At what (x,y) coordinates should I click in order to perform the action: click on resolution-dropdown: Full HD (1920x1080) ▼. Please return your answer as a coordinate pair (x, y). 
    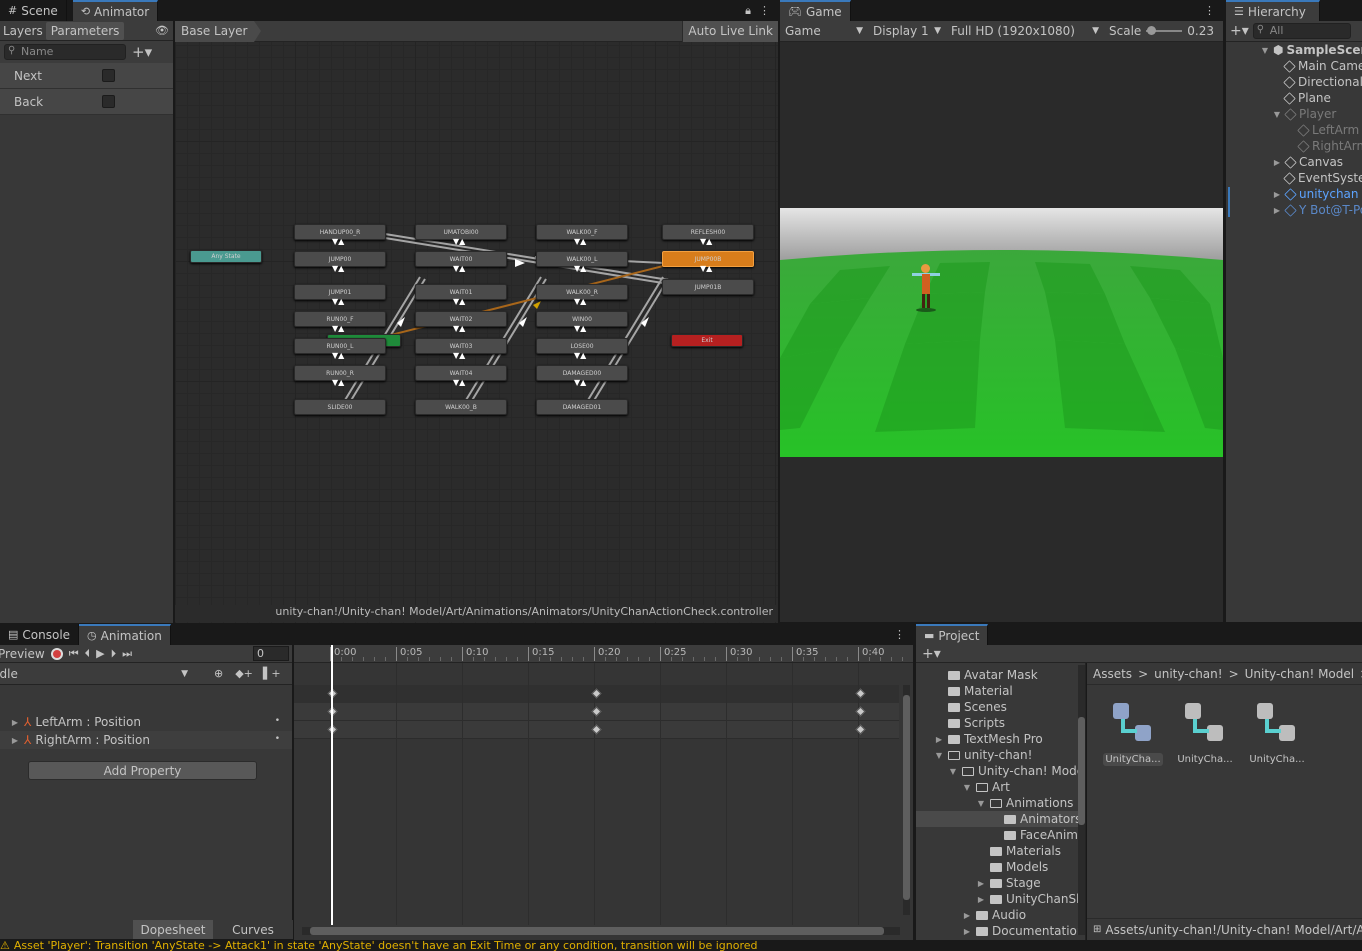
    Looking at the image, I should click on (1025, 31).